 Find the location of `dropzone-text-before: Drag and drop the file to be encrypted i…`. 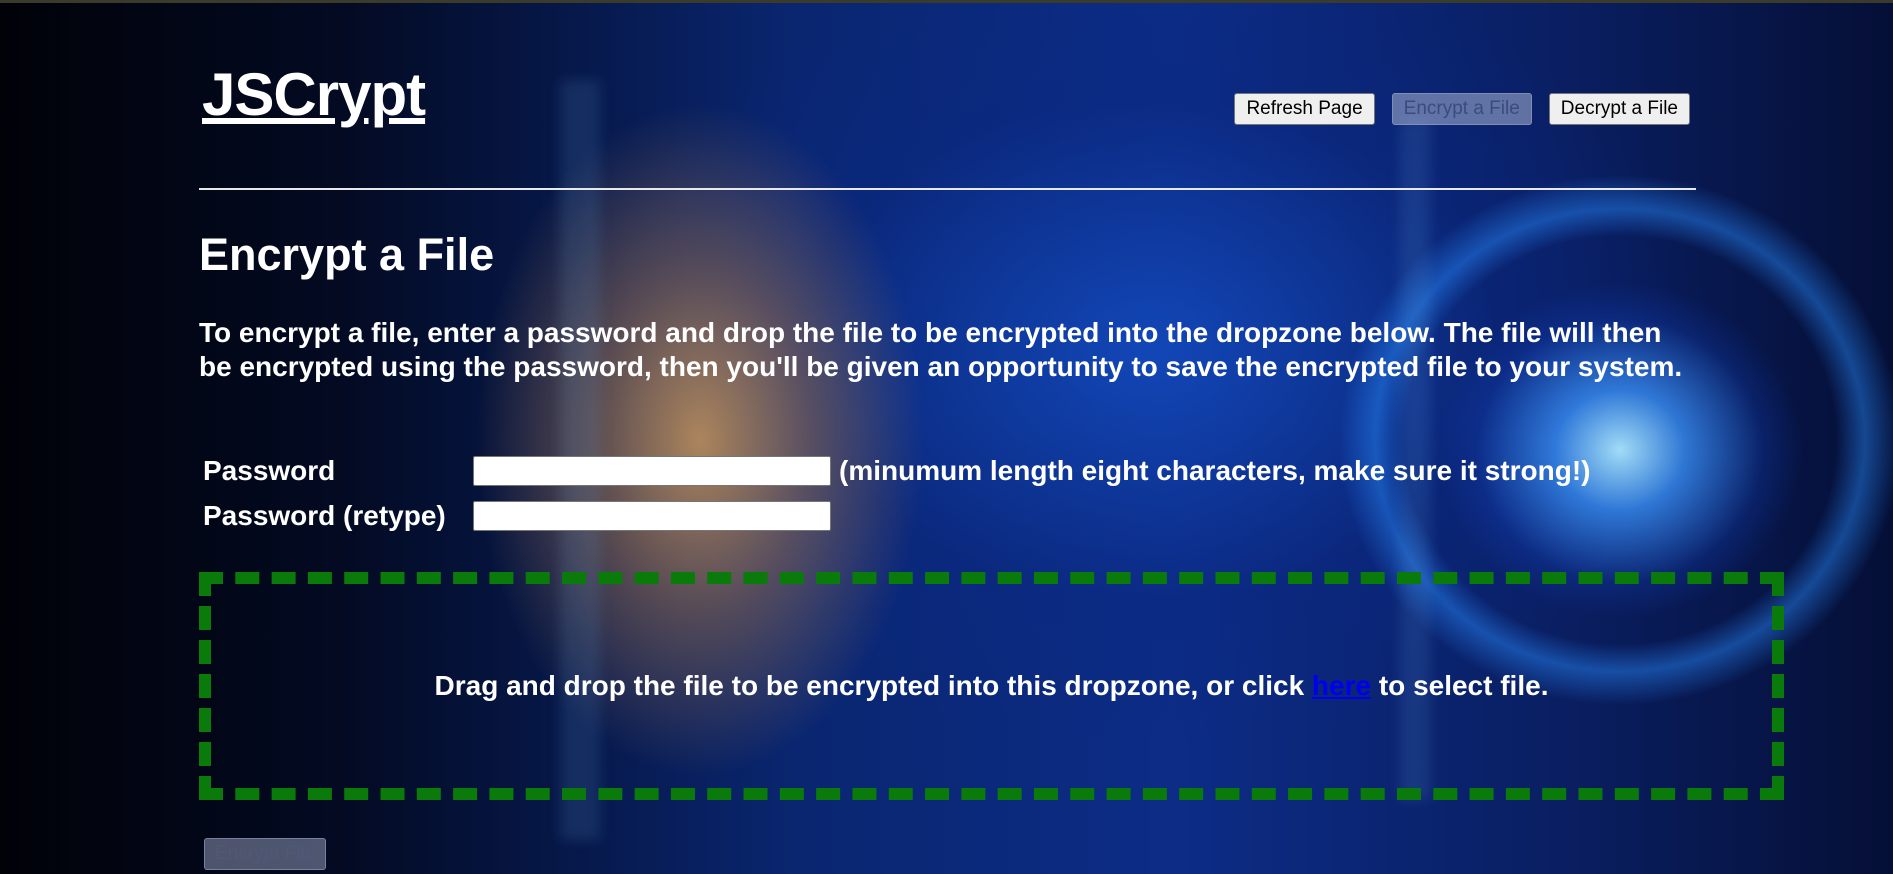

dropzone-text-before: Drag and drop the file to be encrypted i… is located at coordinates (873, 685).